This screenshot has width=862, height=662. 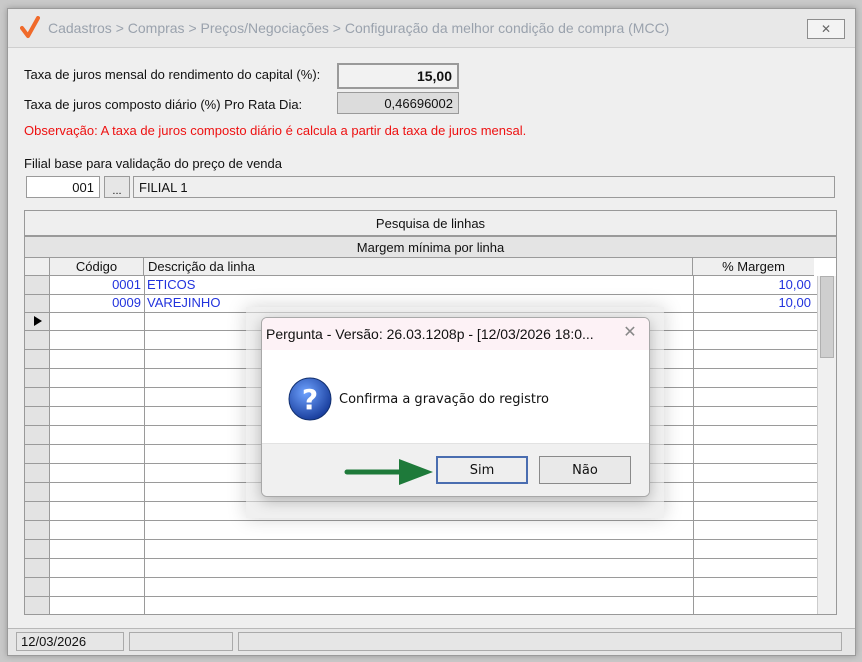 What do you see at coordinates (434, 76) in the screenshot?
I see `rate-monthly-value: 15,00` at bounding box center [434, 76].